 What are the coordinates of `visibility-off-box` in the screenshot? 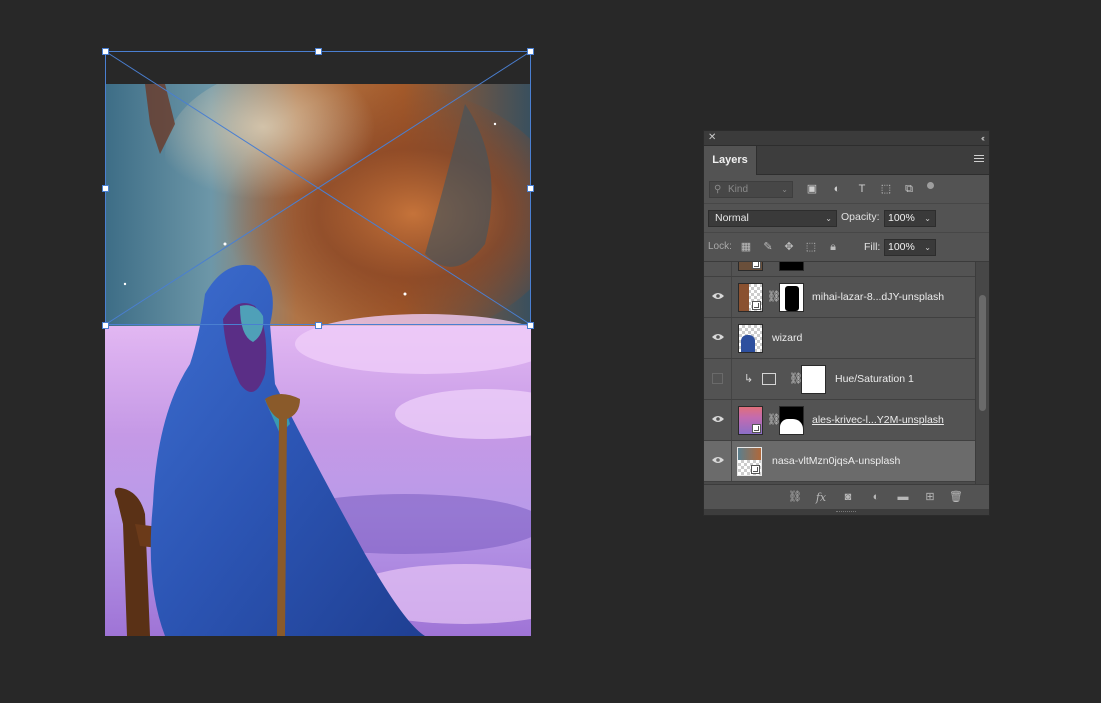 It's located at (717, 378).